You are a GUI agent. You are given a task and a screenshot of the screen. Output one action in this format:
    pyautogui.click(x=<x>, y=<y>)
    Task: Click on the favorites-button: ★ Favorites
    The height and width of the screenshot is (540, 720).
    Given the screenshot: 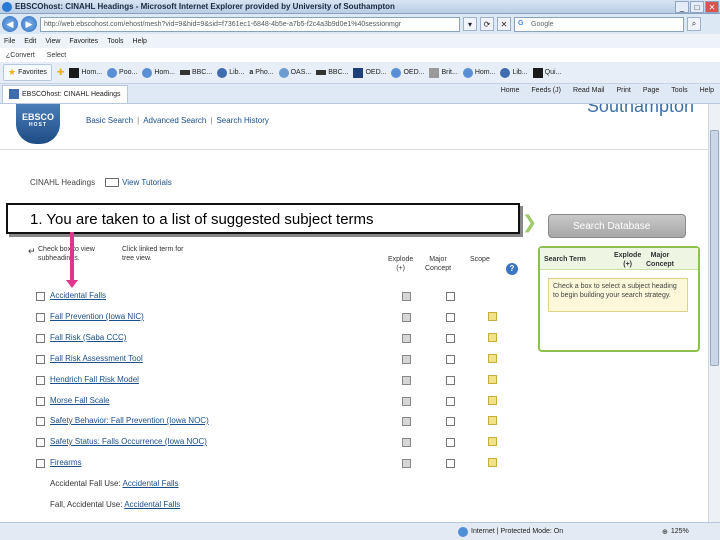 What is the action you would take?
    pyautogui.click(x=27, y=72)
    